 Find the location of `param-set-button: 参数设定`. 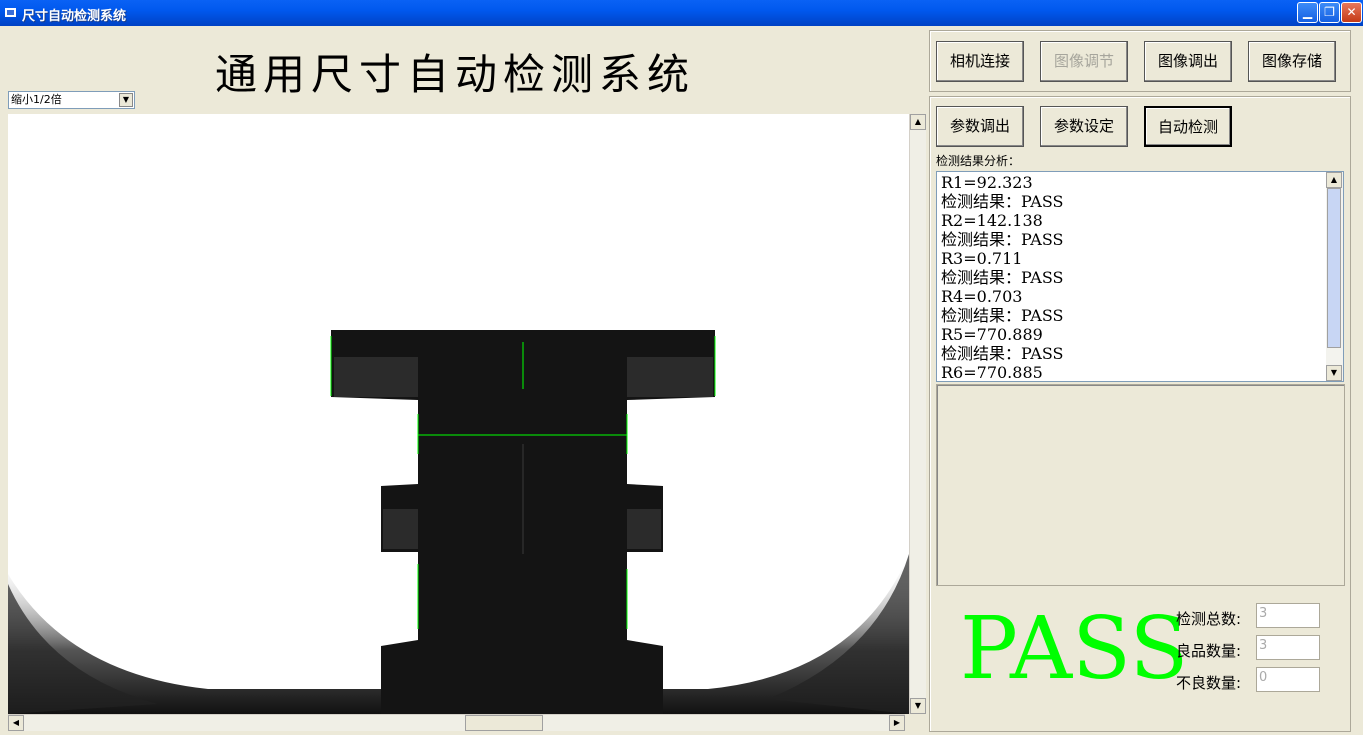

param-set-button: 参数设定 is located at coordinates (1084, 126).